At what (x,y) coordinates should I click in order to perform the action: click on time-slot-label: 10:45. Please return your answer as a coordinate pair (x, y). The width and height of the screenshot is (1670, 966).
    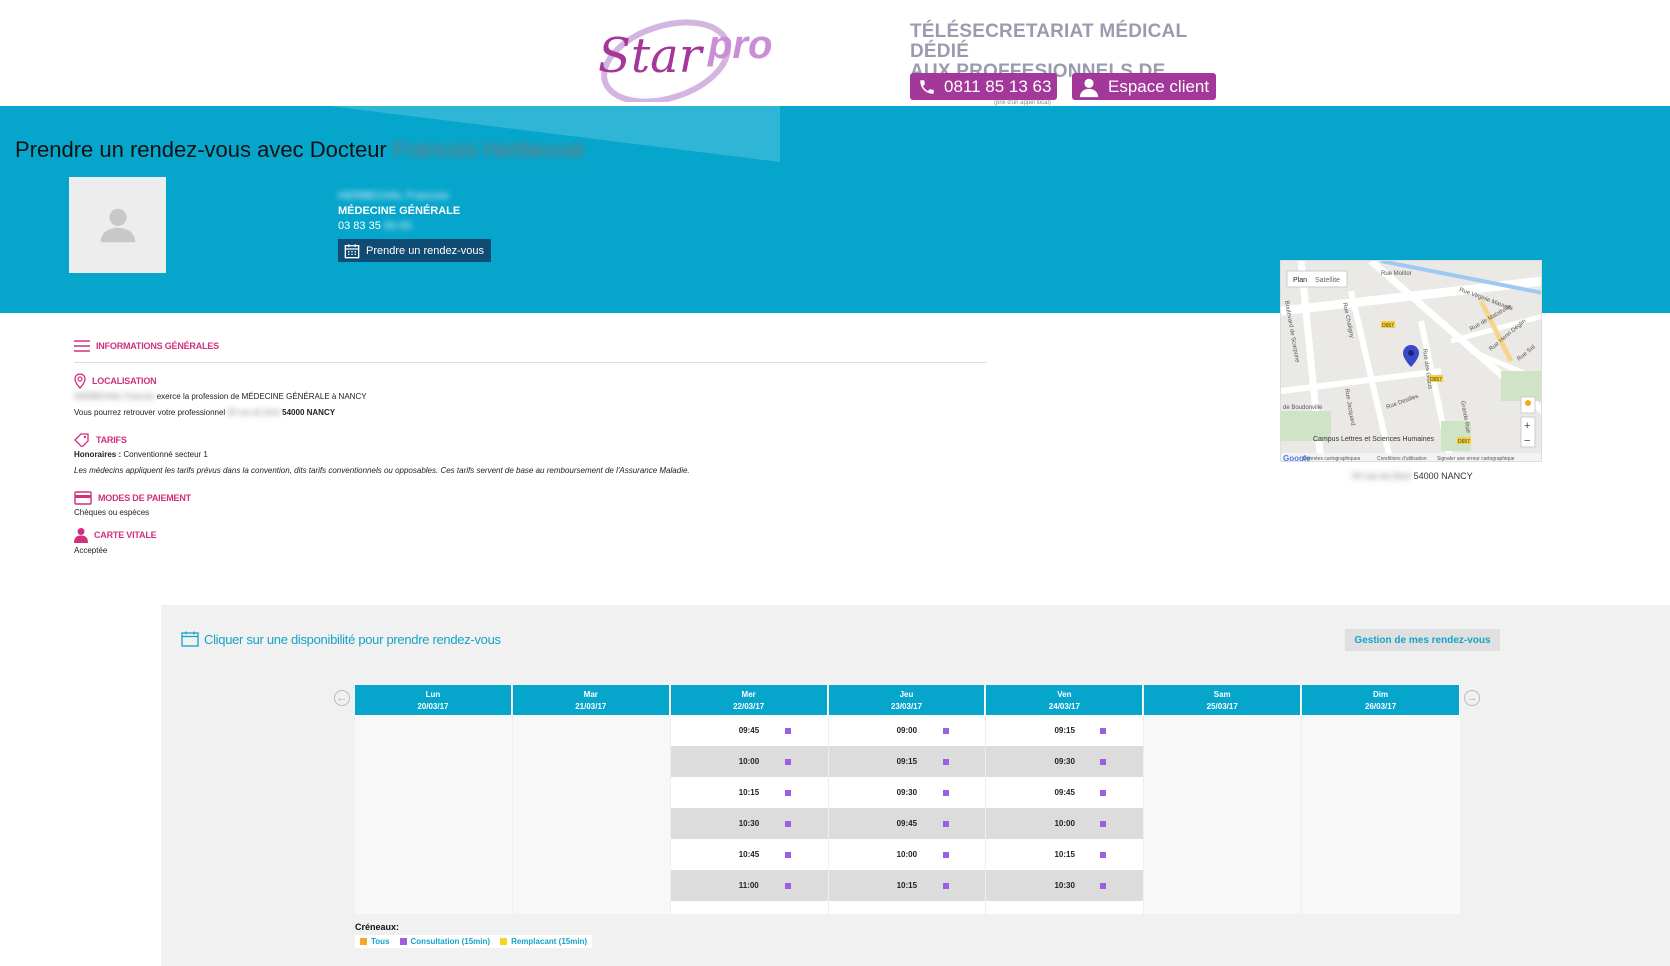
    Looking at the image, I should click on (749, 854).